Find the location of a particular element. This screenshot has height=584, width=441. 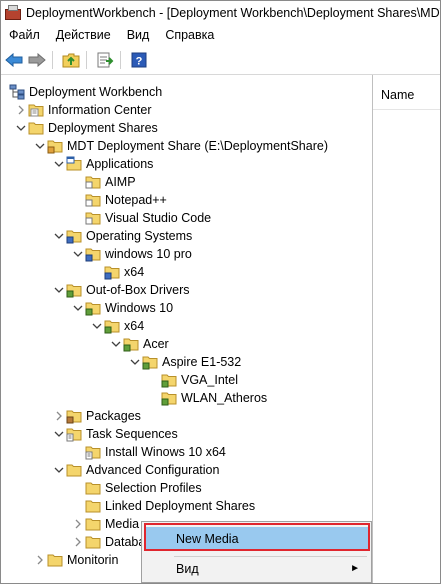

tree-node: Databa is located at coordinates (108, 542).